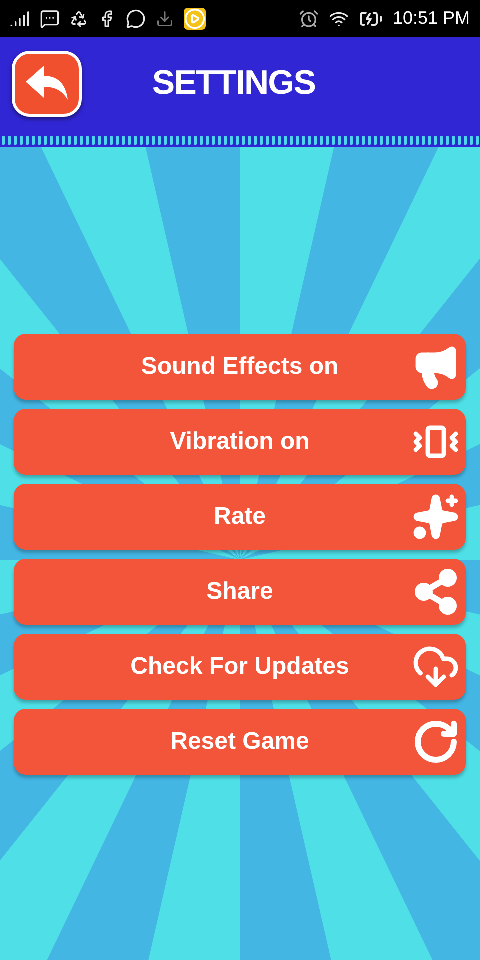 The image size is (480, 960). What do you see at coordinates (308, 18) in the screenshot?
I see `alarm-icon` at bounding box center [308, 18].